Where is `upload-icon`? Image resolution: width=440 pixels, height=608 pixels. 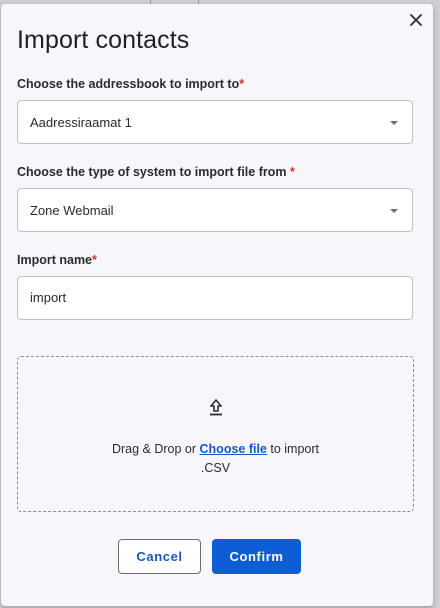 upload-icon is located at coordinates (216, 407).